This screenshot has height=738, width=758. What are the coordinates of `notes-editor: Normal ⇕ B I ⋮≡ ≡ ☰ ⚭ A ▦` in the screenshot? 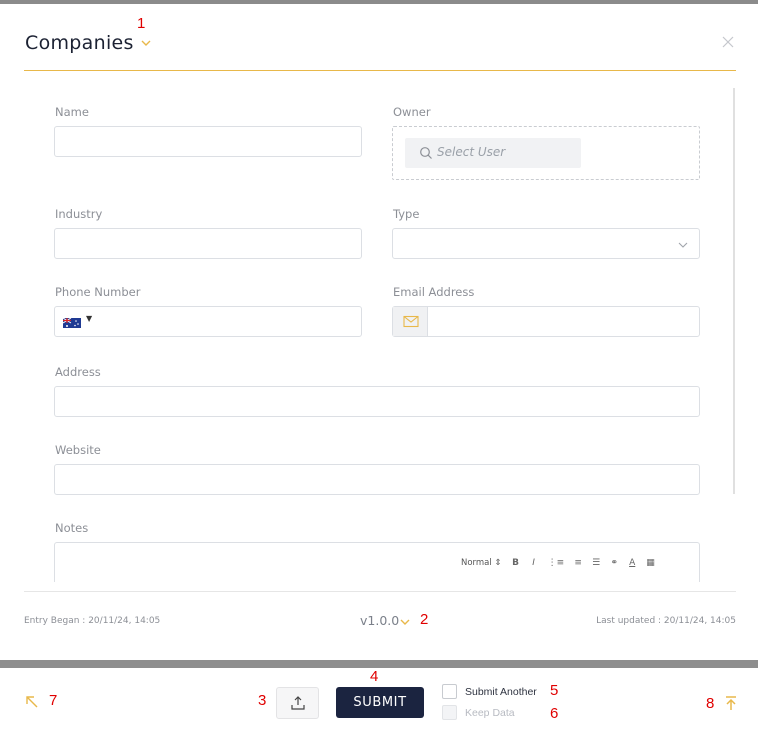 It's located at (377, 562).